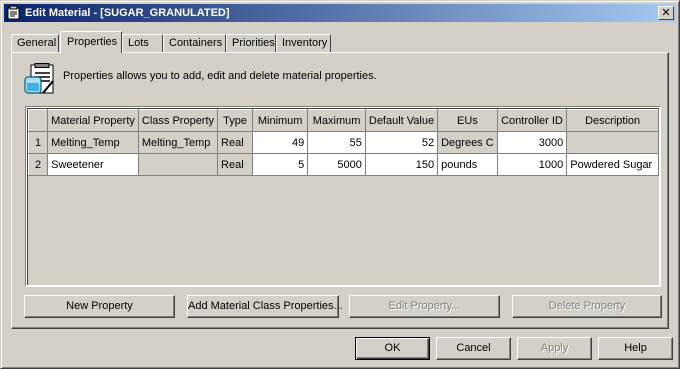  I want to click on apply-button: Apply, so click(554, 348).